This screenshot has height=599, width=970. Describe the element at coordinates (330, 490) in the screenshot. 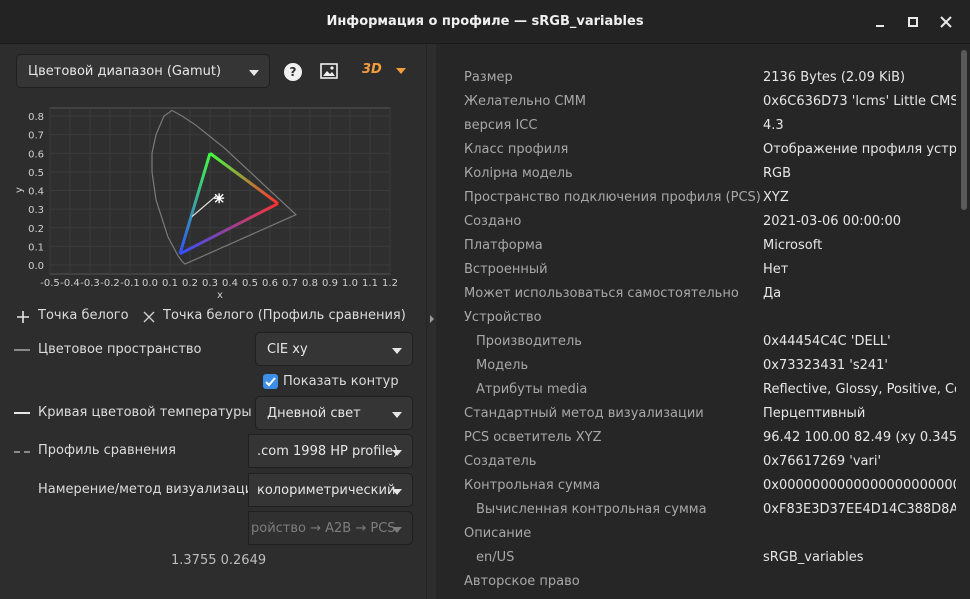

I see `intent-combo: колориметрический` at that location.